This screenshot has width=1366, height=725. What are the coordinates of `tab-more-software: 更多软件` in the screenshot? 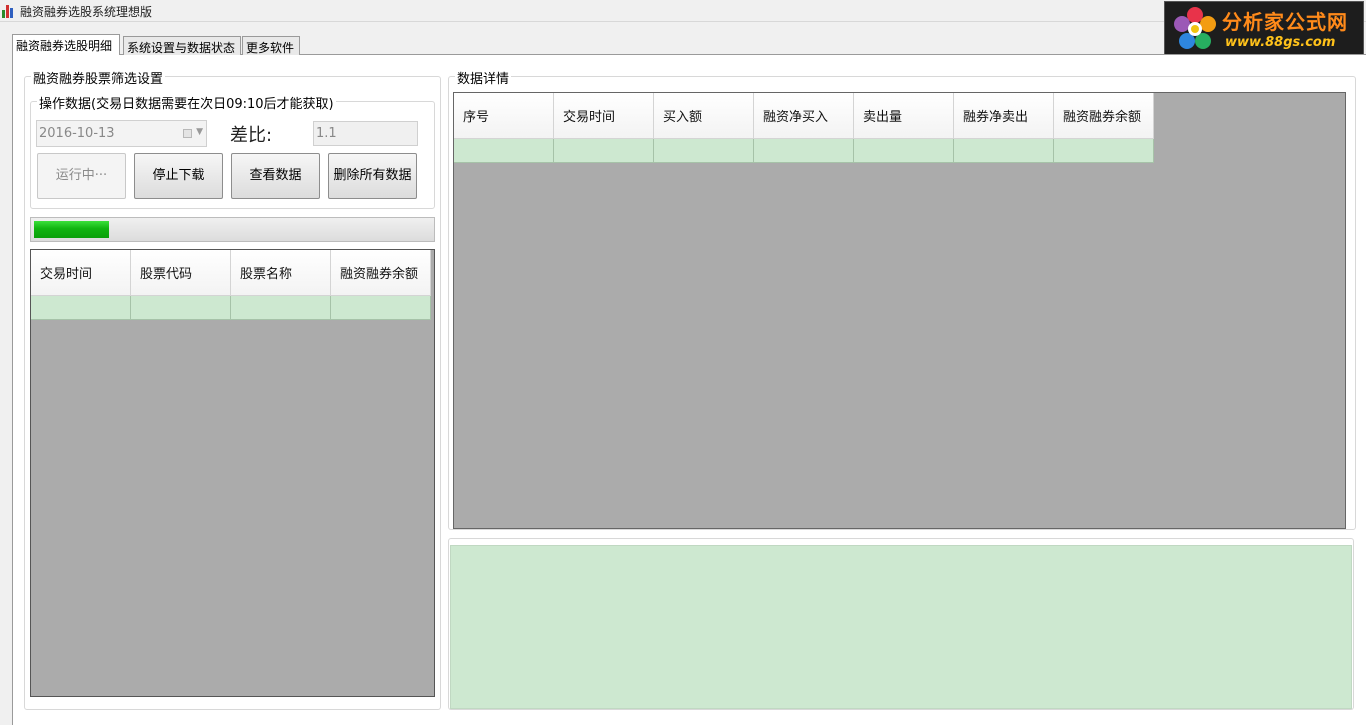 It's located at (271, 45).